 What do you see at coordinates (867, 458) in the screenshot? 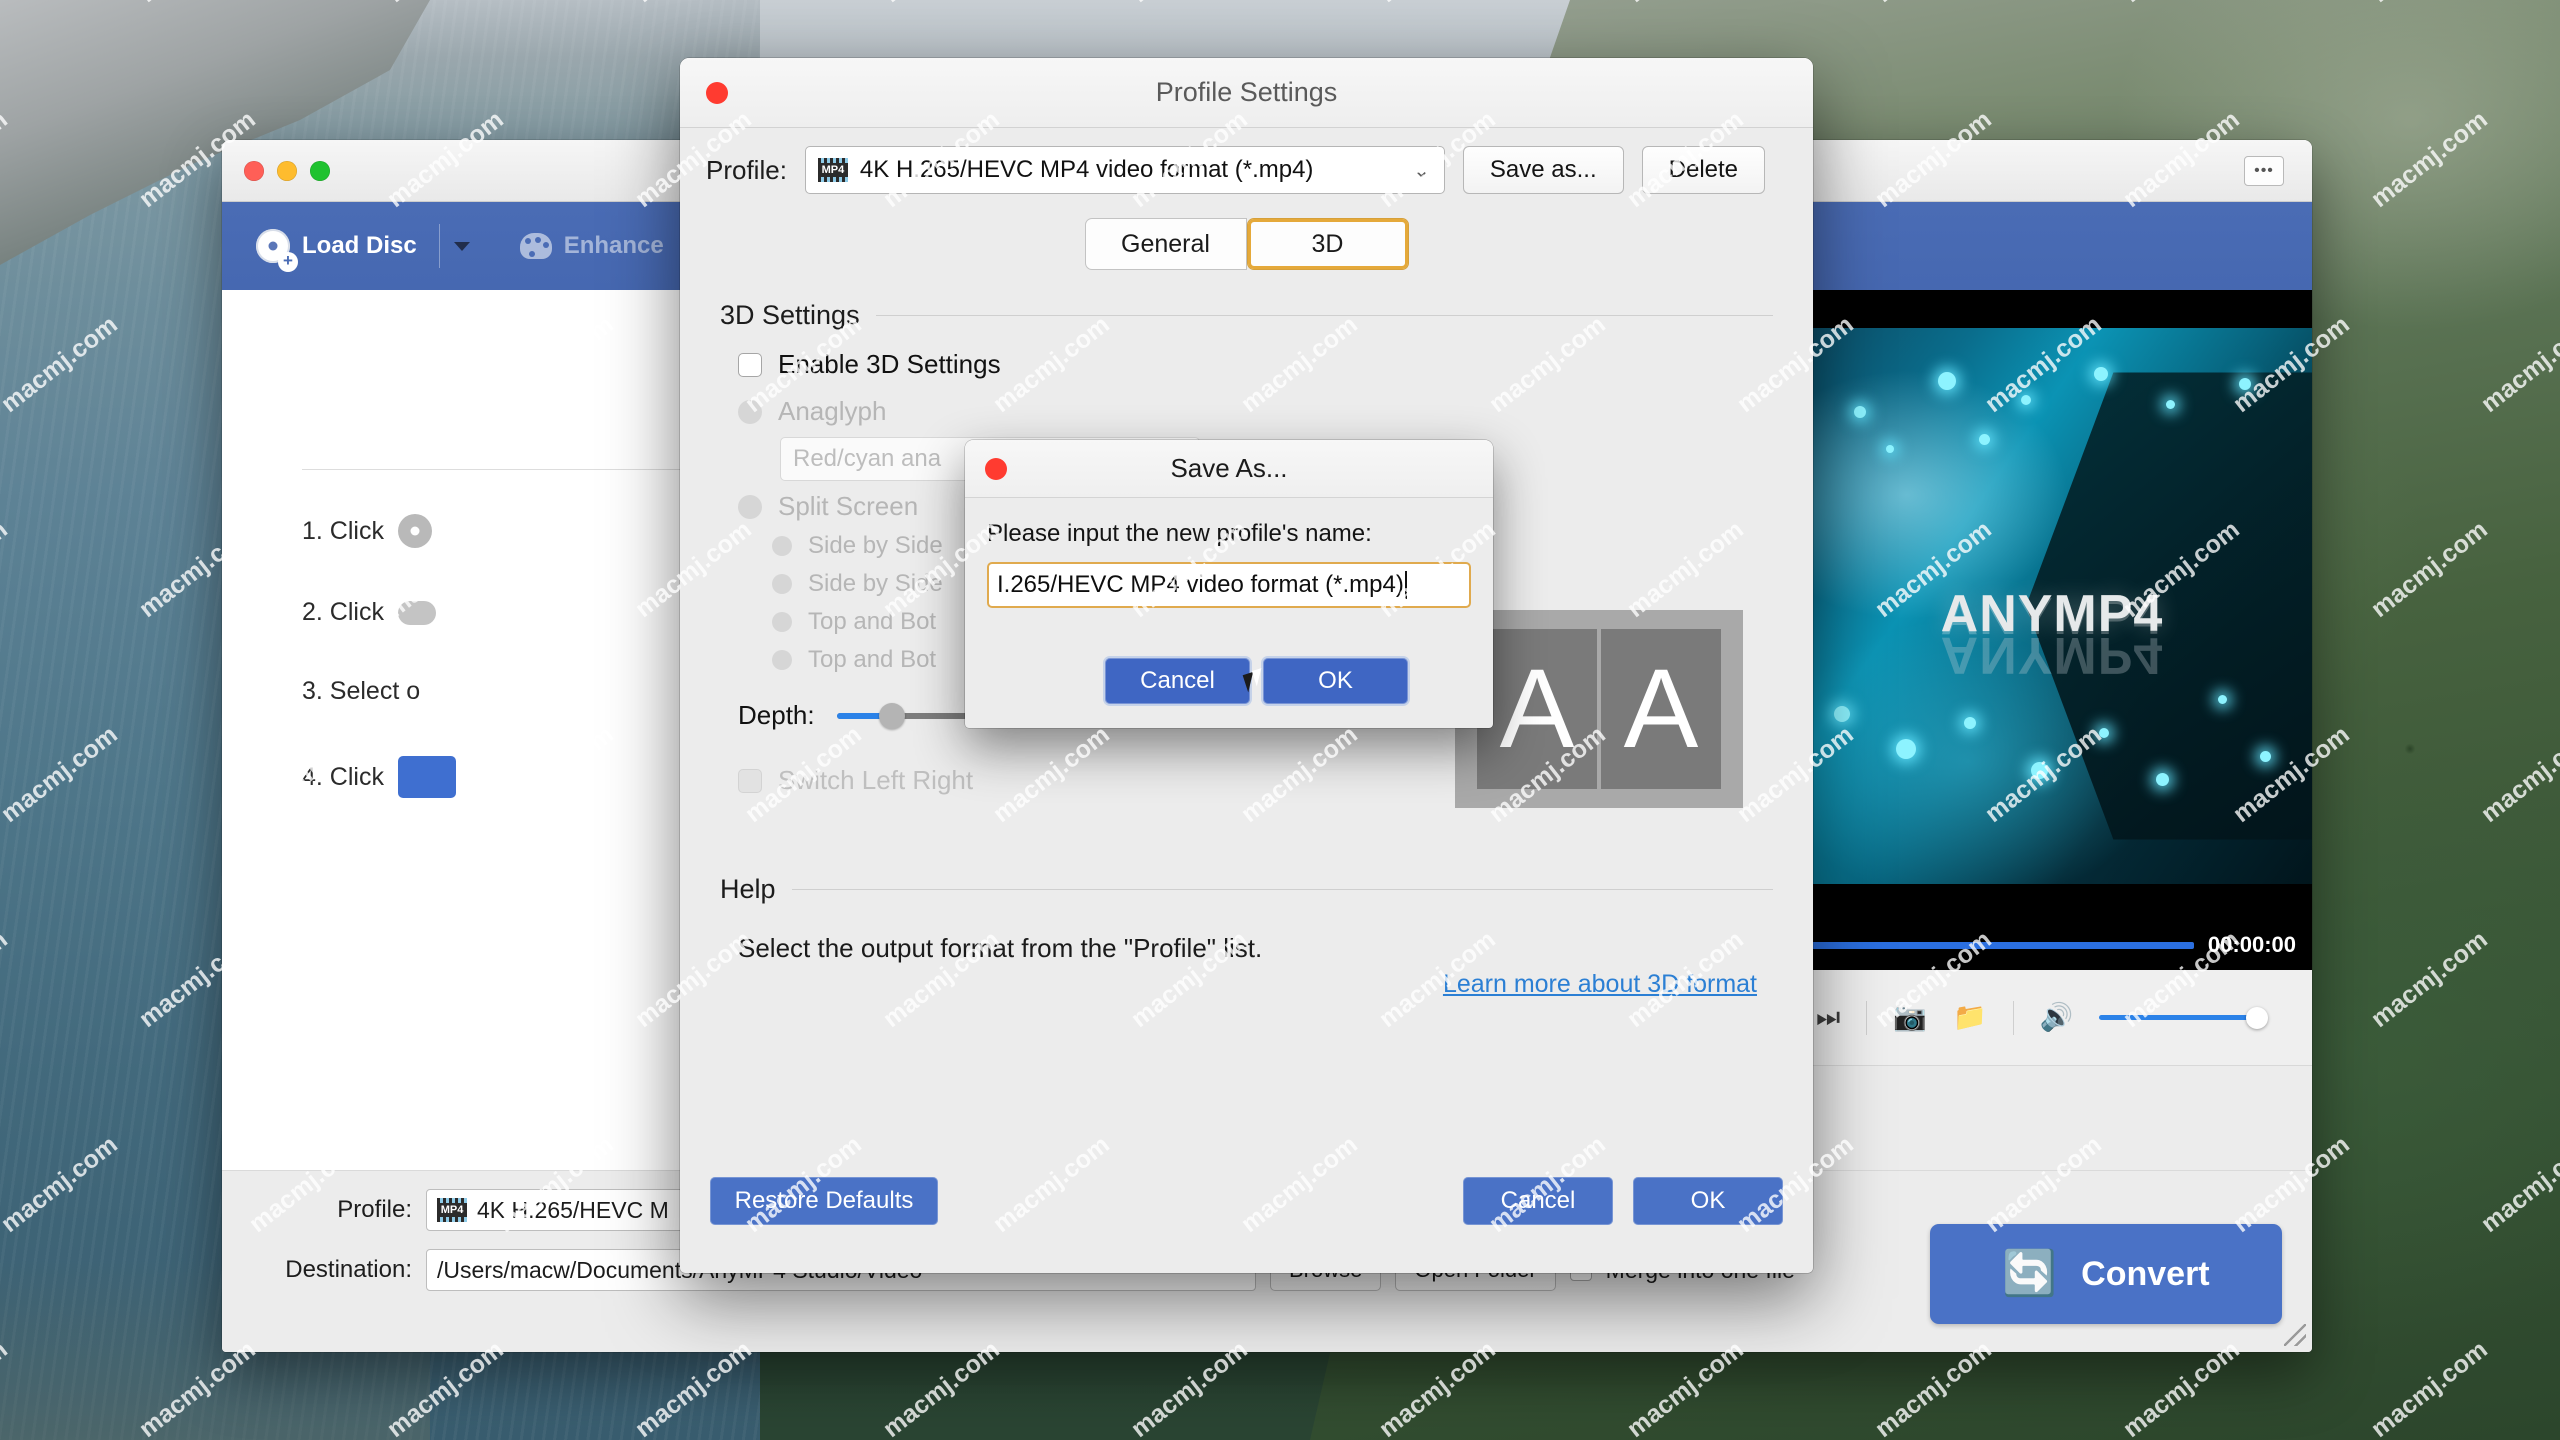
I see `anaglyph-value: Red/cyan ana` at bounding box center [867, 458].